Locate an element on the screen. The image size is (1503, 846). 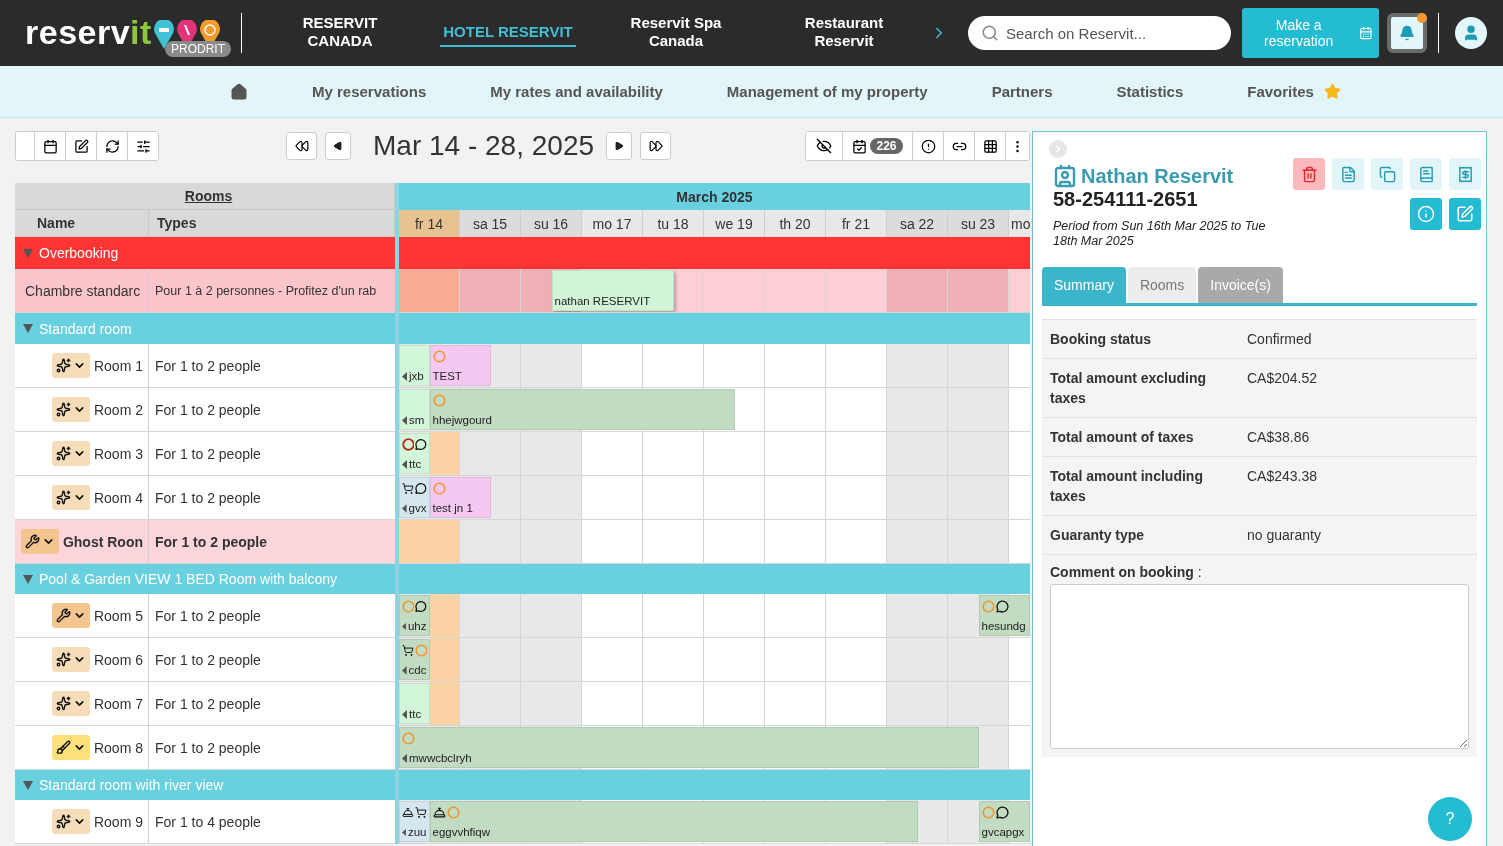
book-button is located at coordinates (1426, 174).